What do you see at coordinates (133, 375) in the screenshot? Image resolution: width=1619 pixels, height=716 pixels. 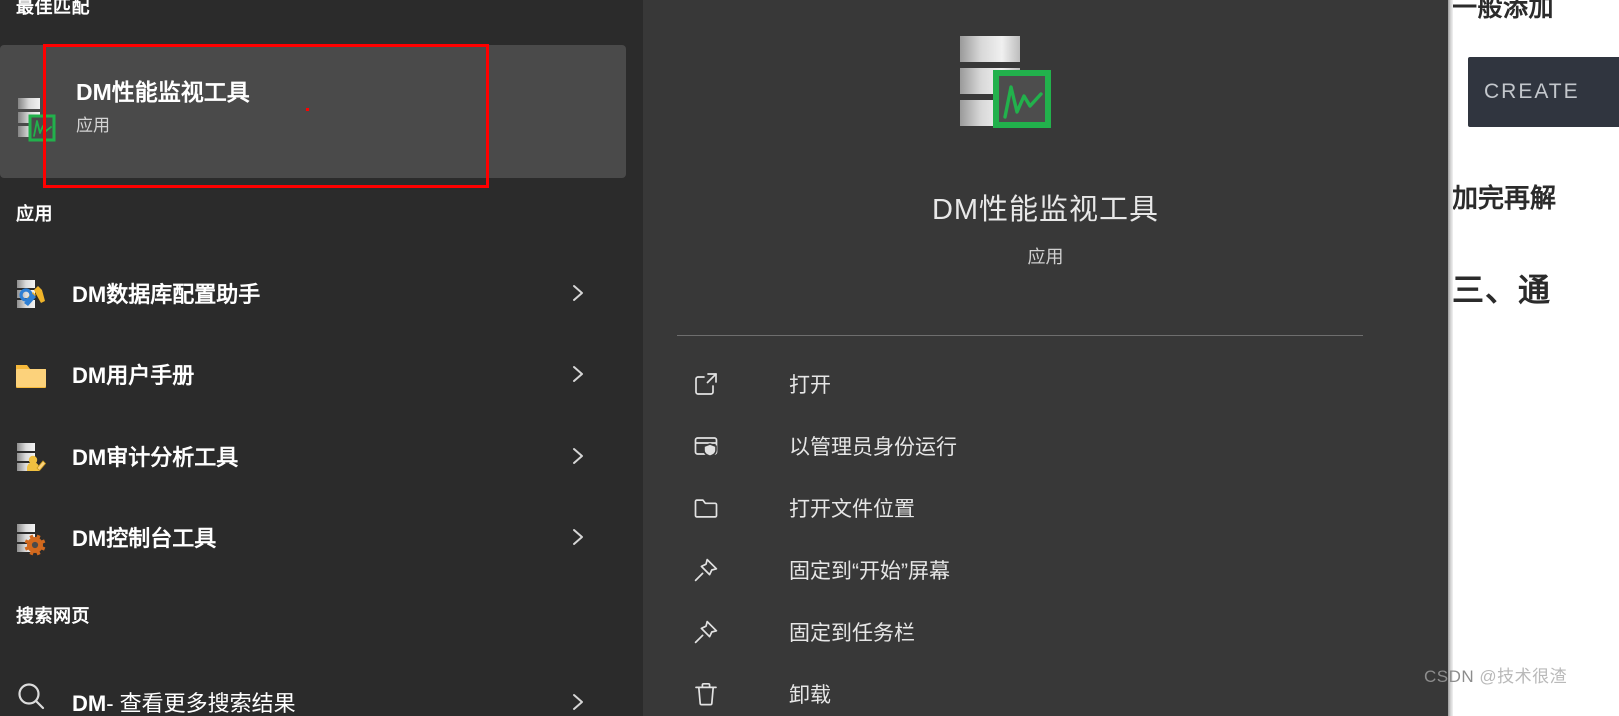 I see `app-result-label: DM用户手册` at bounding box center [133, 375].